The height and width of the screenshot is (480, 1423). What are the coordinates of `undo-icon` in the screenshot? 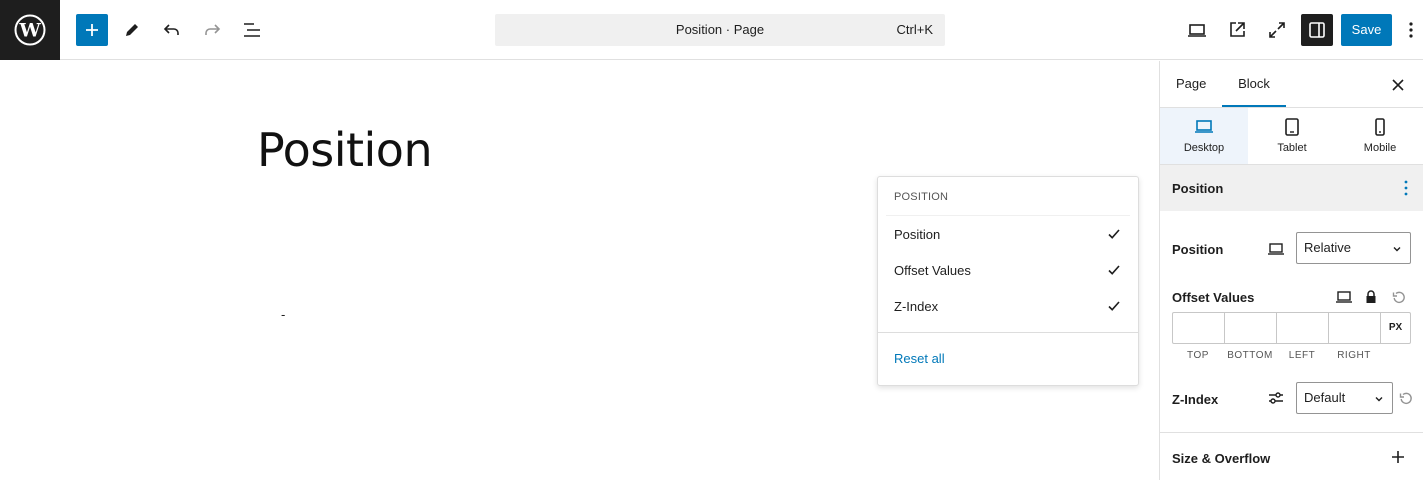 It's located at (171, 29).